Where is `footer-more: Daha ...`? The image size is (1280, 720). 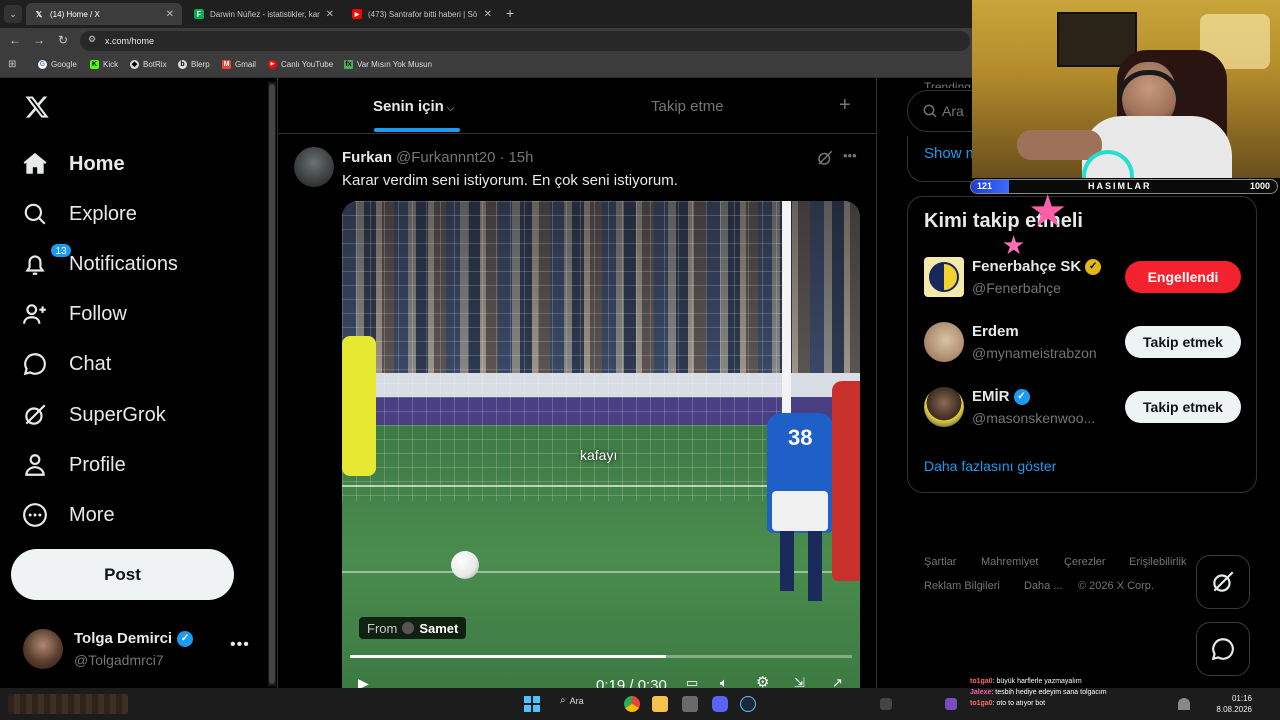 footer-more: Daha ... is located at coordinates (1043, 586).